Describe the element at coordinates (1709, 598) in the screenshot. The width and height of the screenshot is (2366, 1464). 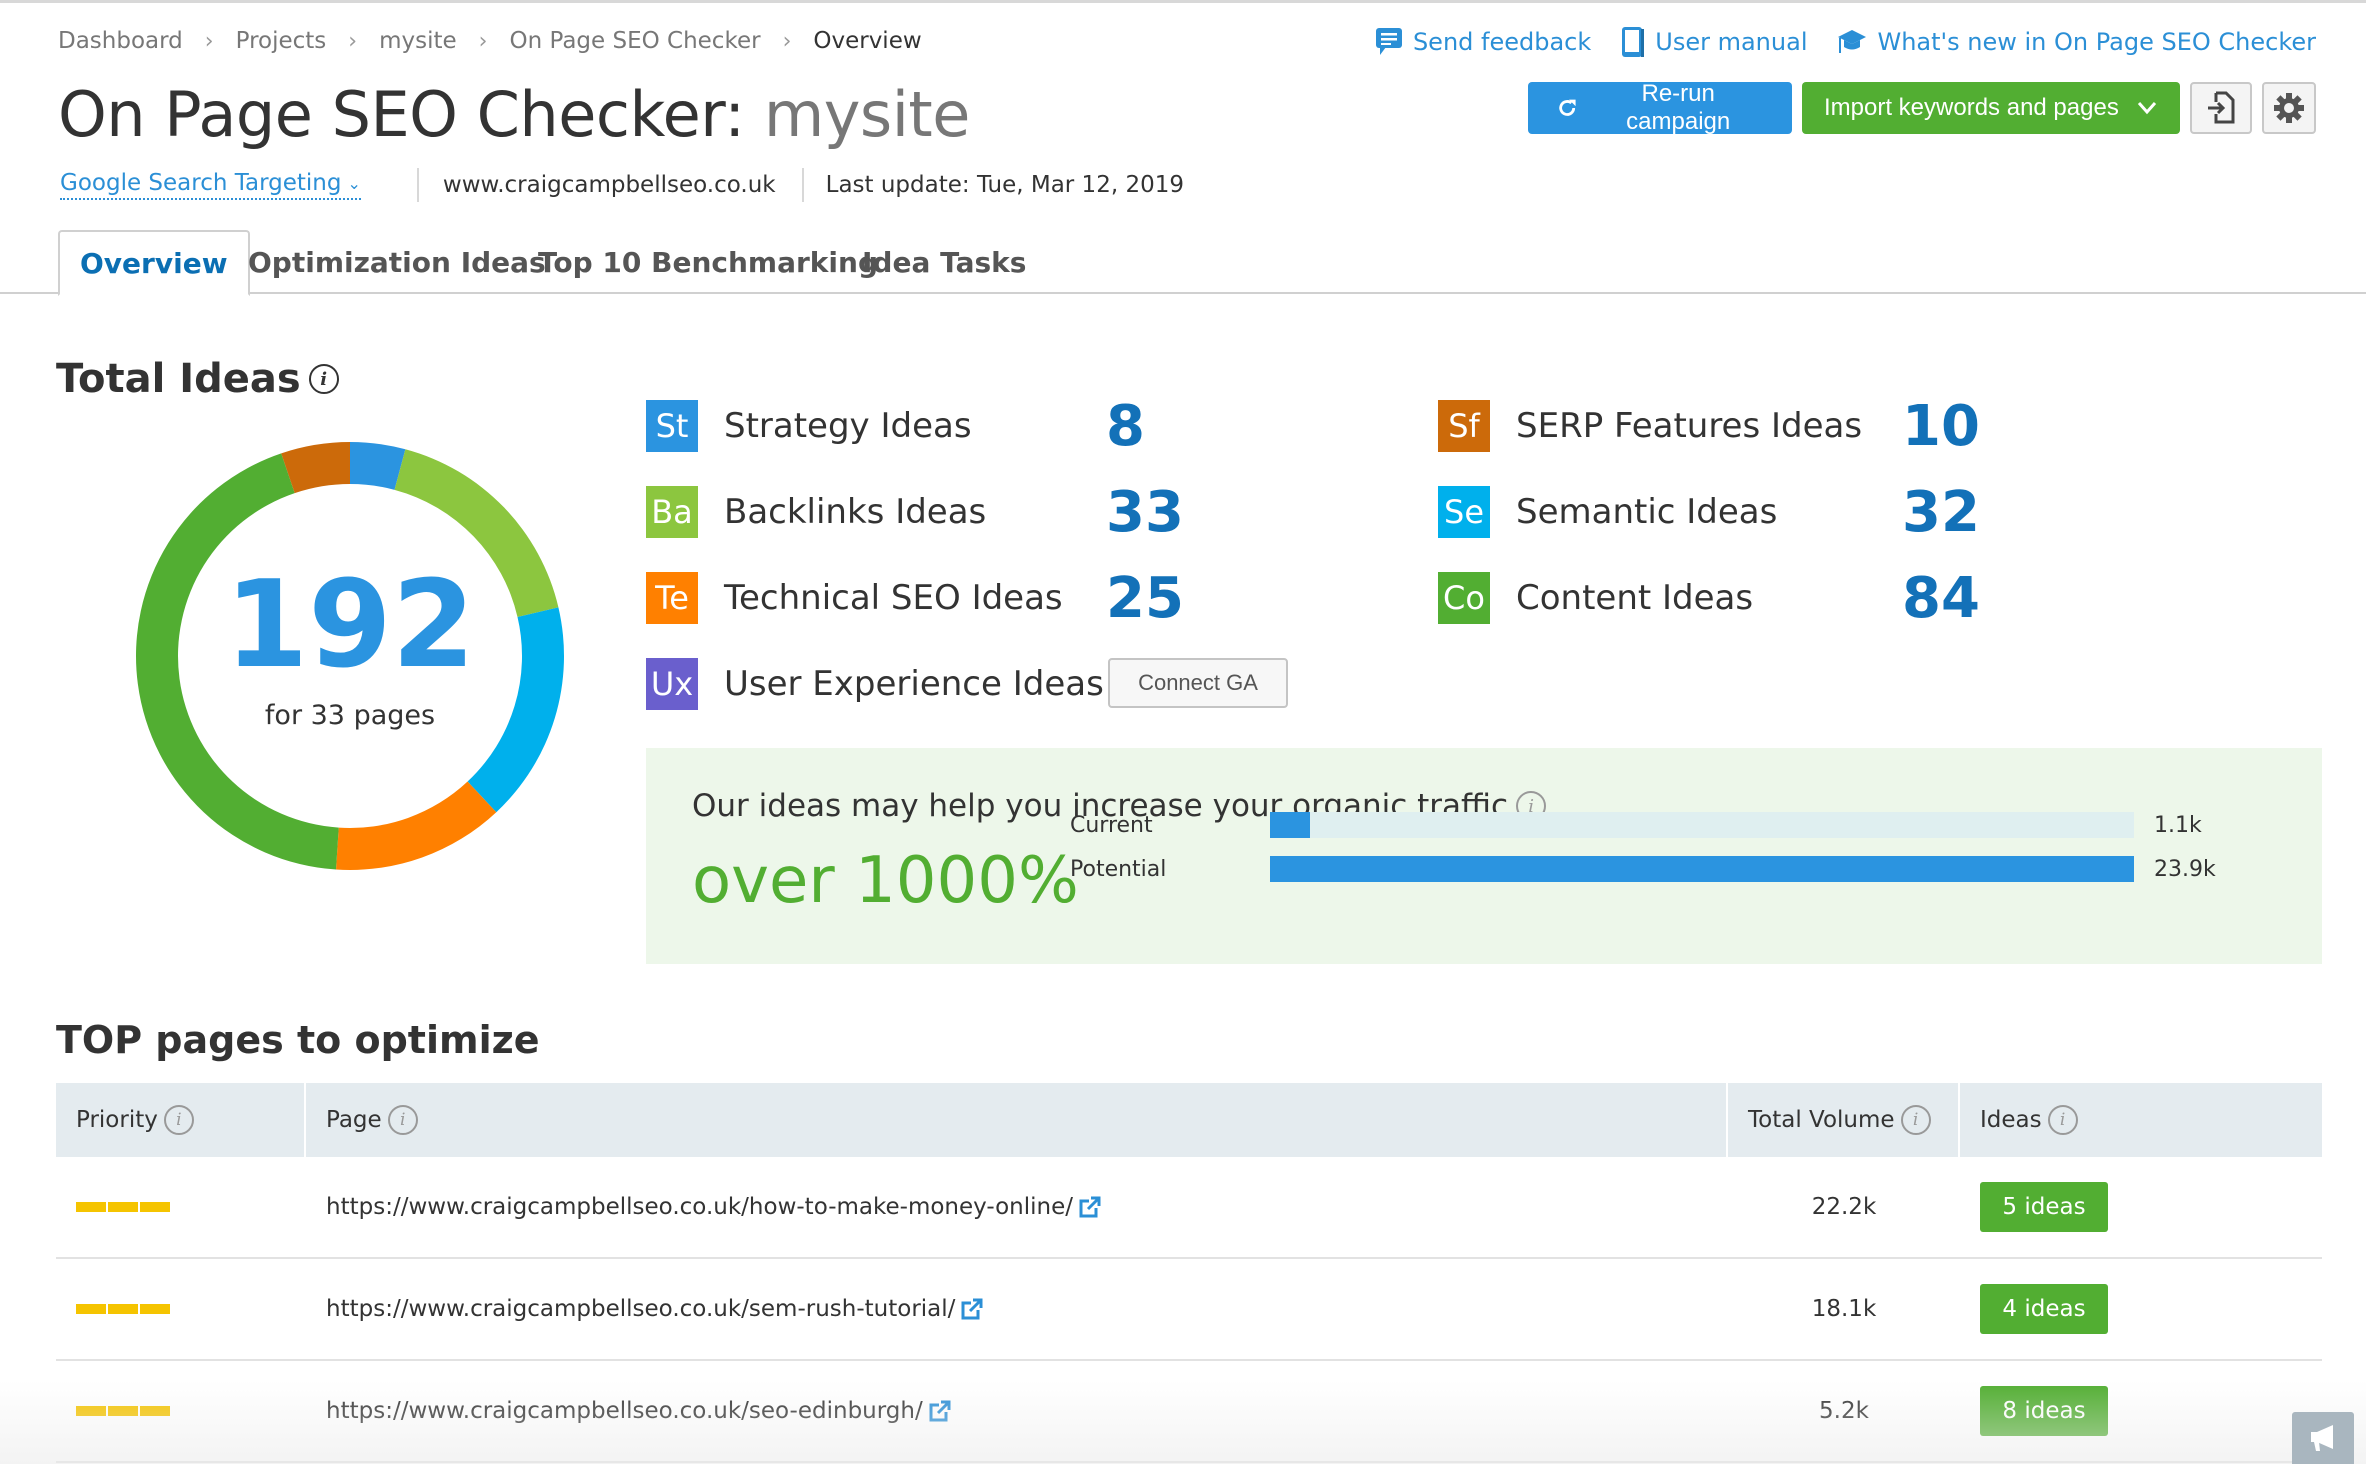
I see `idea-category: Co Content Ideas 84` at that location.